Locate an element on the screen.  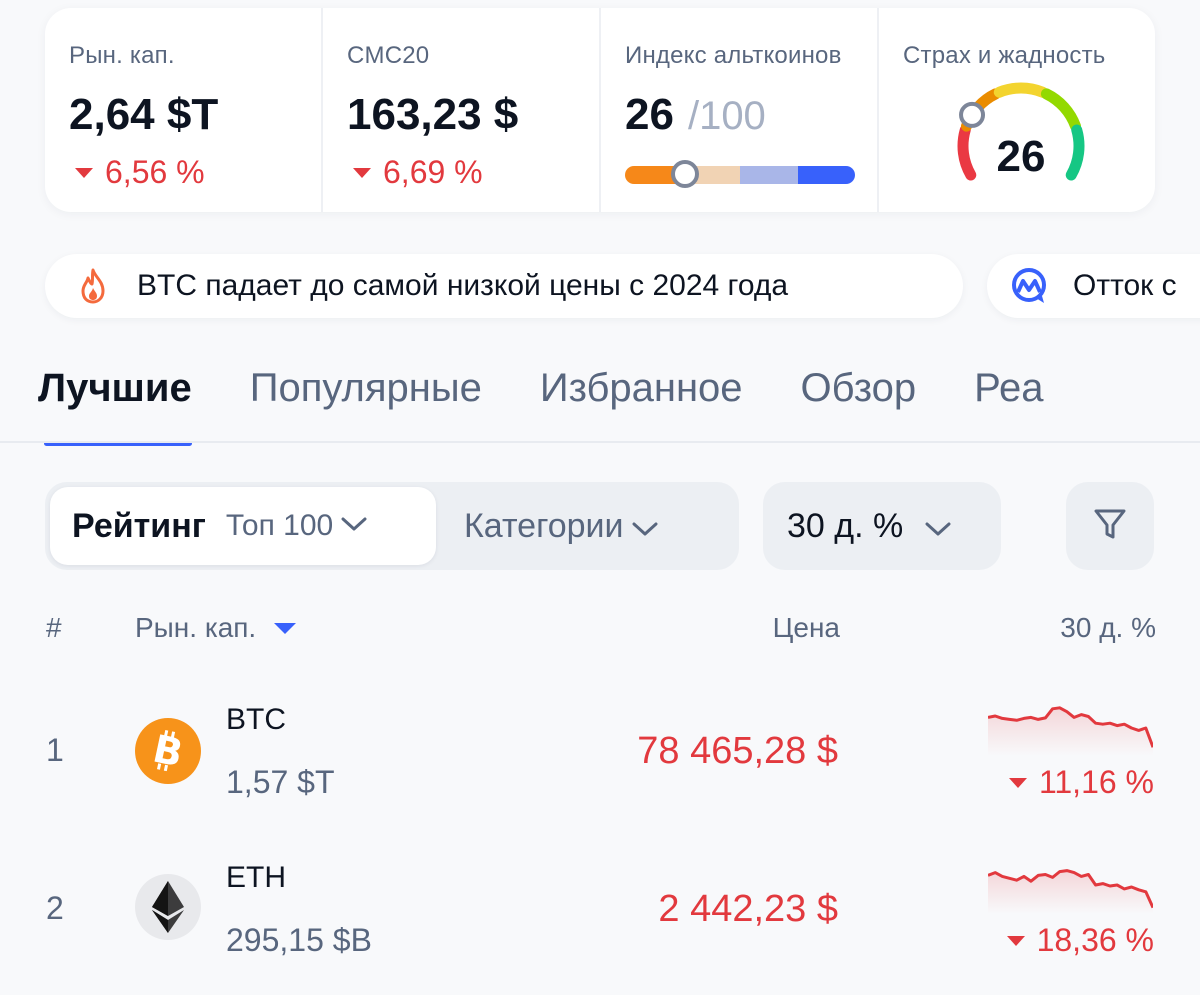
fear-greed-label: Страх и жадность is located at coordinates (1004, 55).